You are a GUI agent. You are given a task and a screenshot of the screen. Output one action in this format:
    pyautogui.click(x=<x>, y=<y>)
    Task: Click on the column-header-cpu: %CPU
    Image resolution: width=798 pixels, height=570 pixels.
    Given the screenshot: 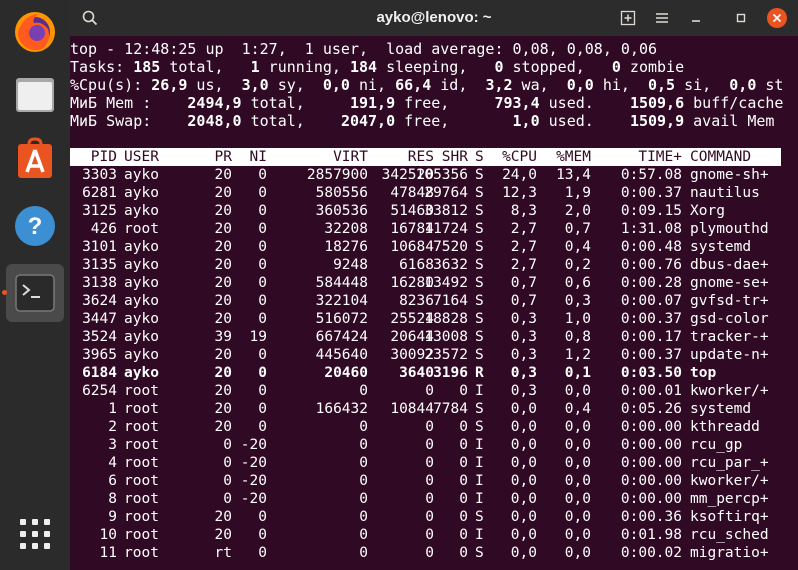 What is the action you would take?
    pyautogui.click(x=519, y=157)
    